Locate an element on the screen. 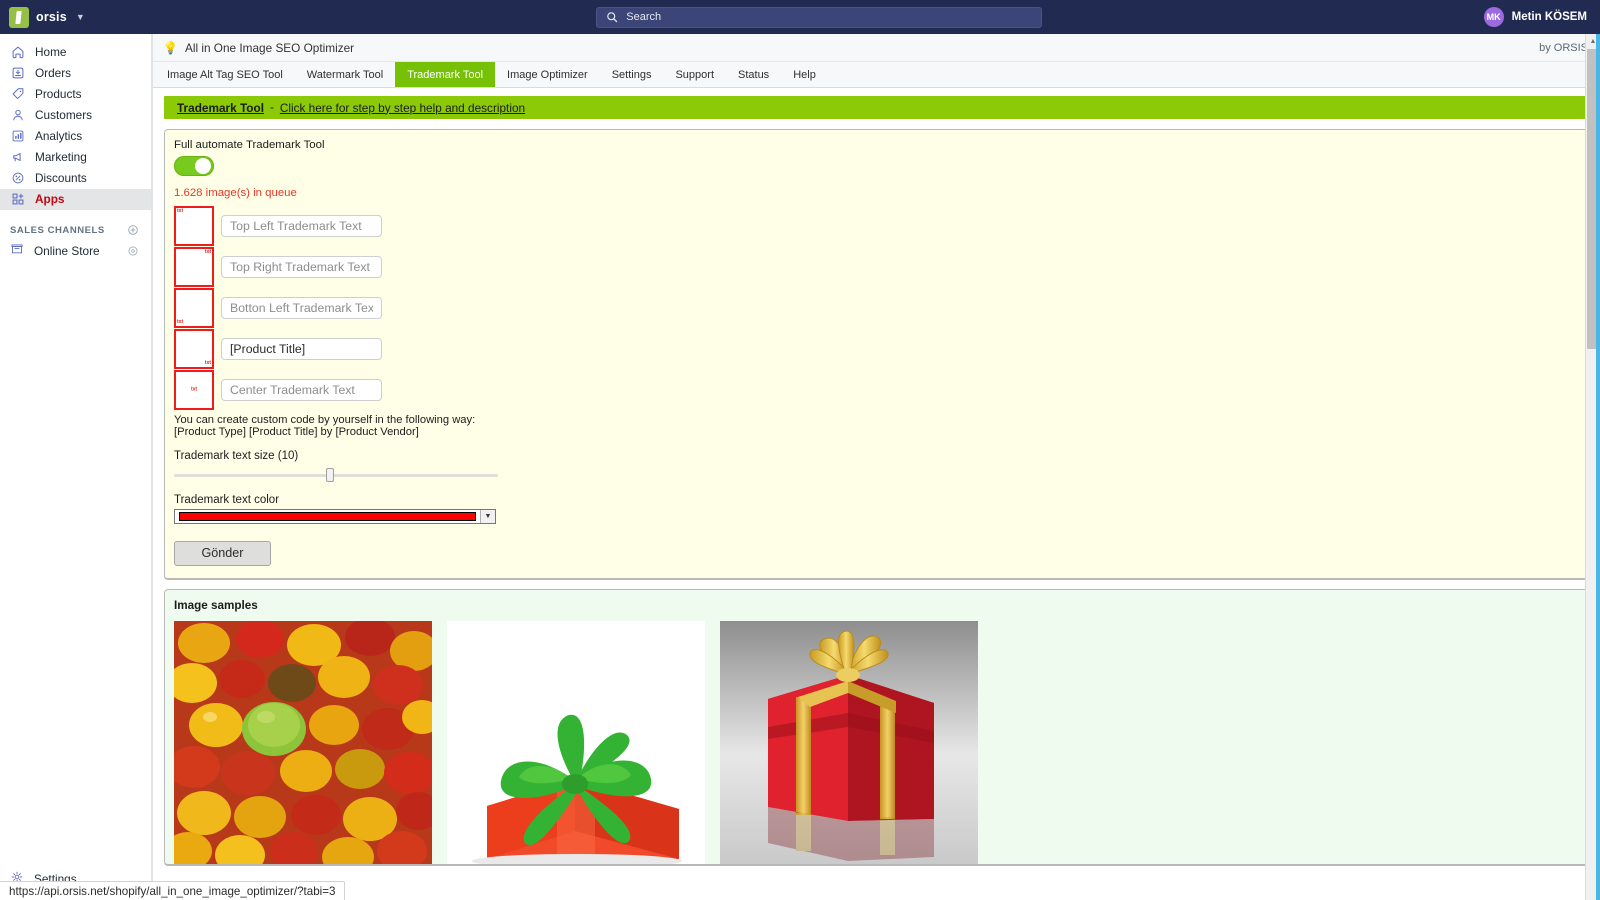 The image size is (1600, 900). sidebar-item-online-store: Online Store is located at coordinates (75, 250).